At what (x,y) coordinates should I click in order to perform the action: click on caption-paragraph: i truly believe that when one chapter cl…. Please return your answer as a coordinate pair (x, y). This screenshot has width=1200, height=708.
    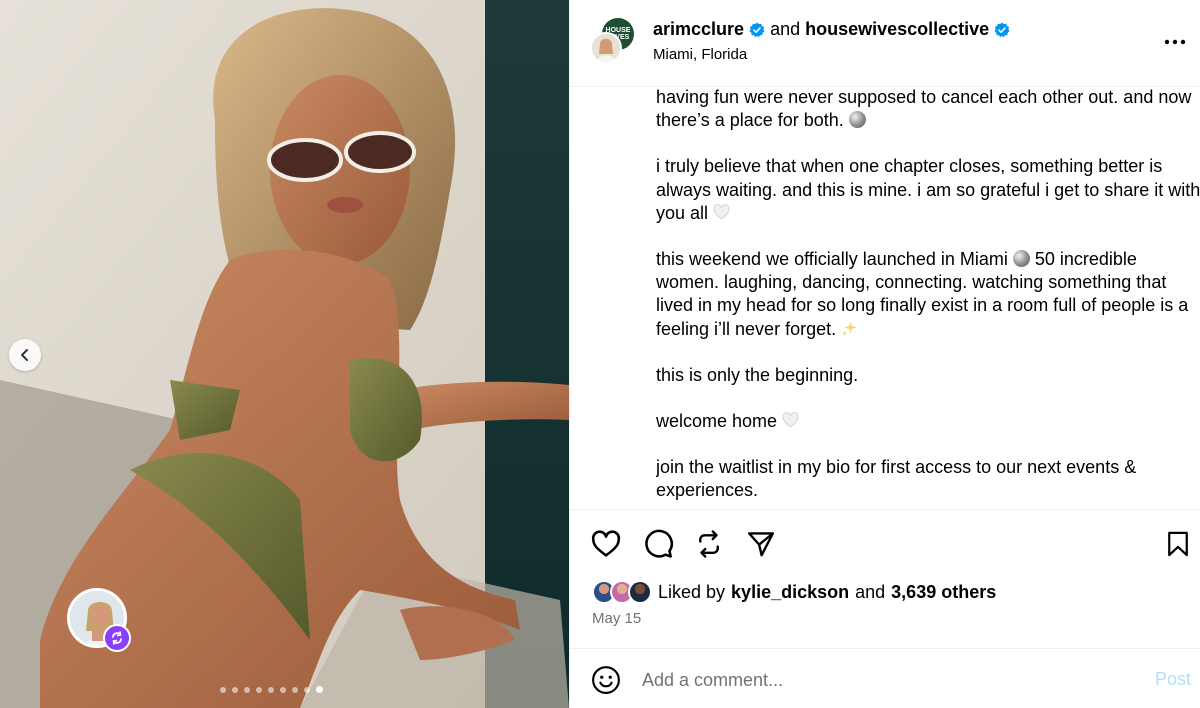
    Looking at the image, I should click on (928, 190).